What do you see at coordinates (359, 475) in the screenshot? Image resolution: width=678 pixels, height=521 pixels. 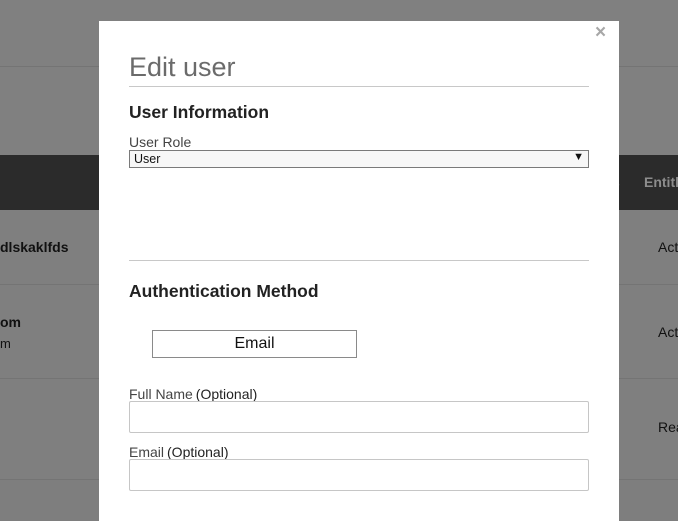 I see `email-input` at bounding box center [359, 475].